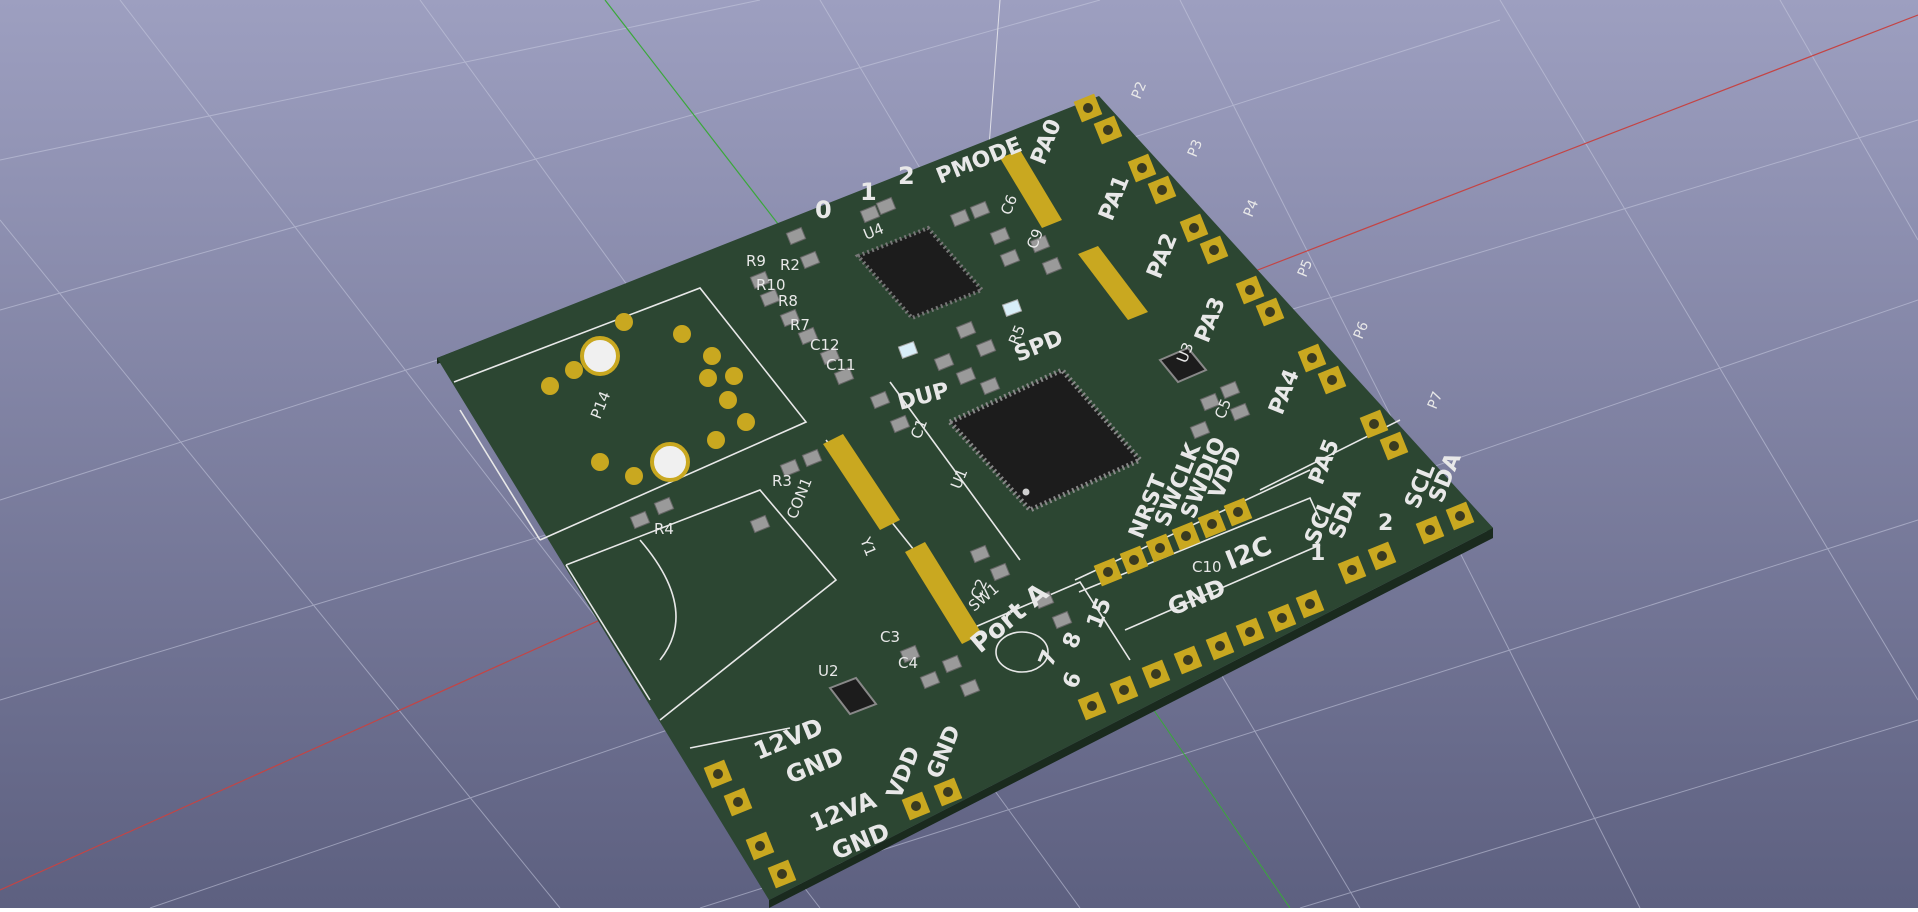 Image resolution: width=1918 pixels, height=912 pixels. I want to click on ref-r2: R2, so click(790, 265).